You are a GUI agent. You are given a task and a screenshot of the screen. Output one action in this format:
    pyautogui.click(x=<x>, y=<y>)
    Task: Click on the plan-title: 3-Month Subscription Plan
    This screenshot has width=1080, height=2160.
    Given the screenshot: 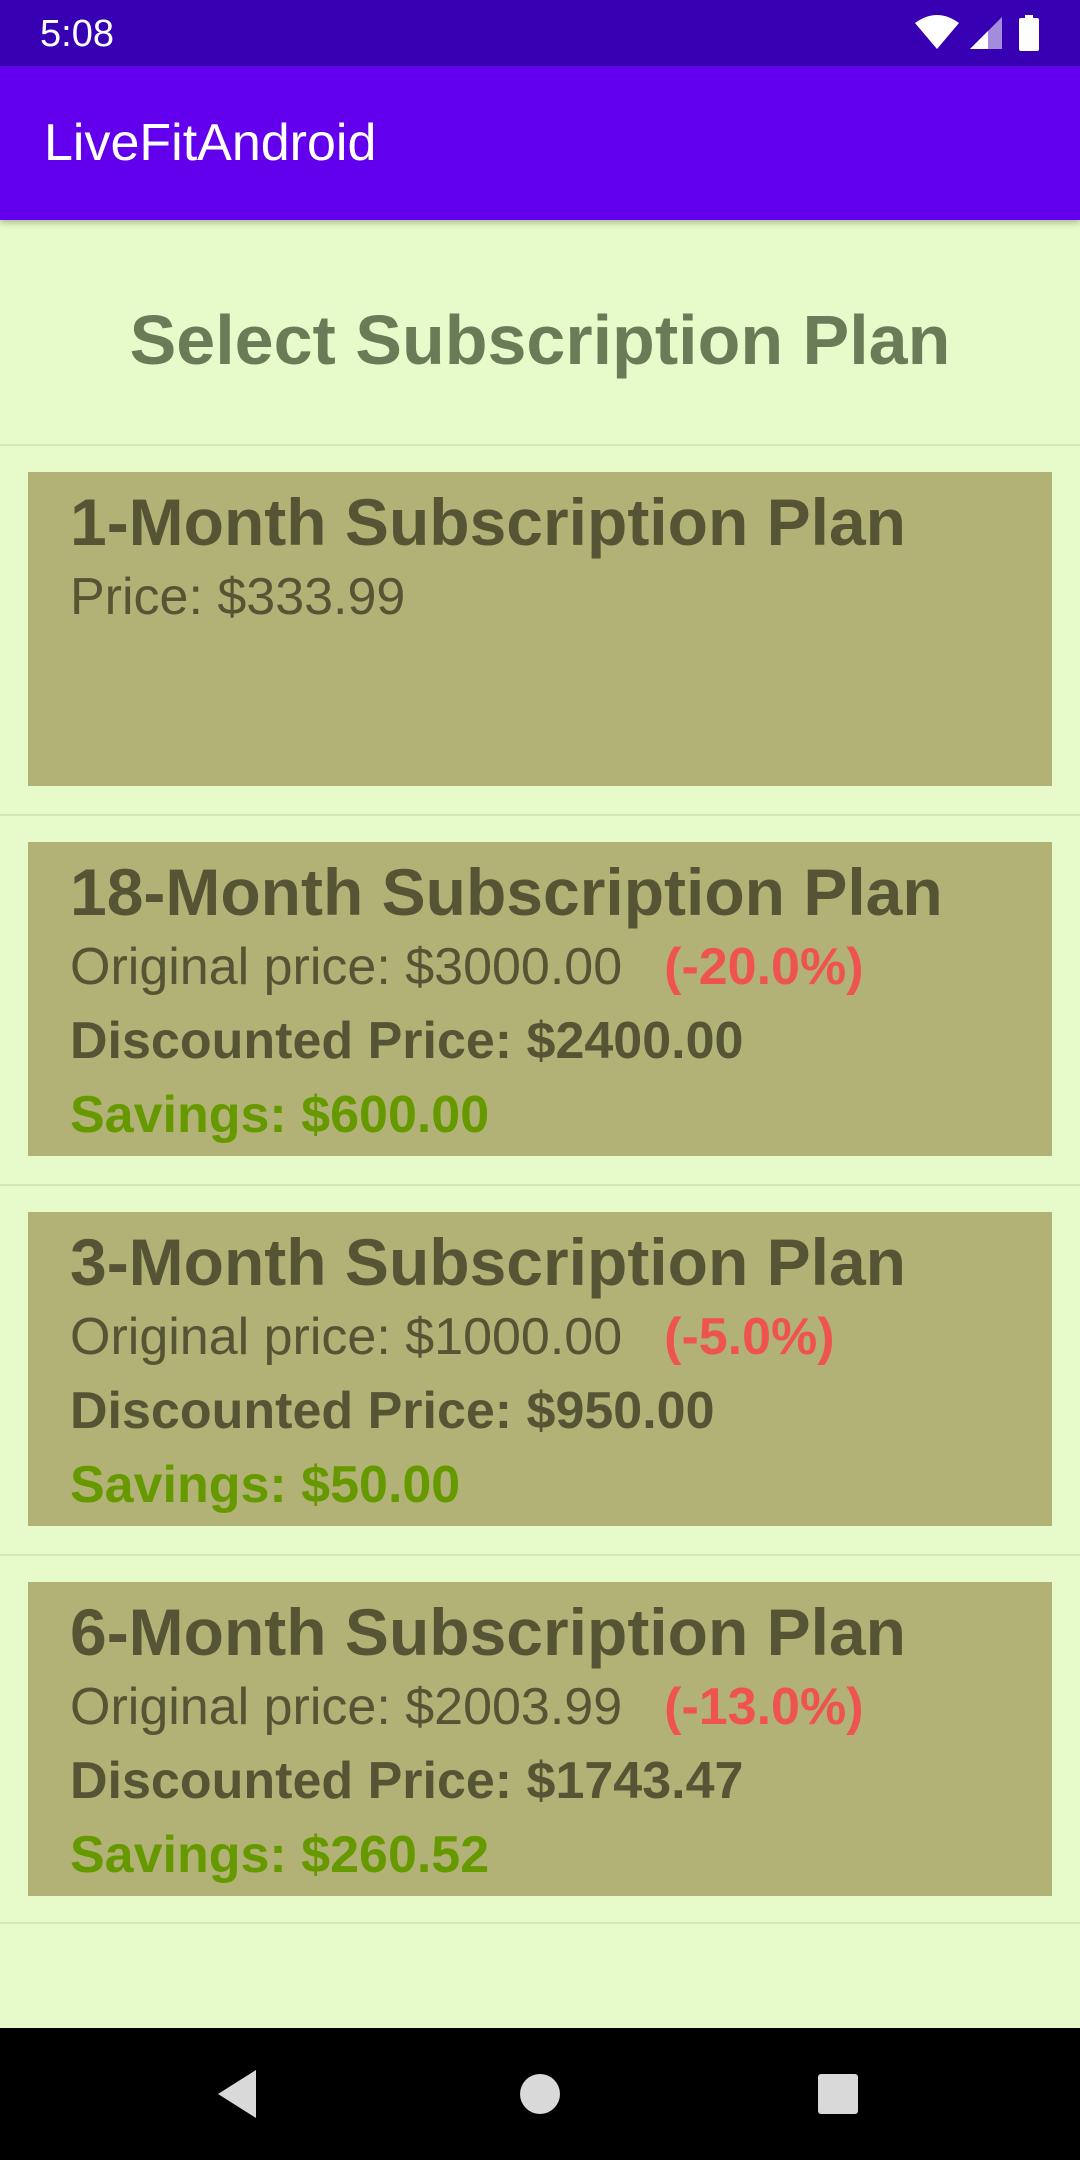 What is the action you would take?
    pyautogui.click(x=488, y=1262)
    